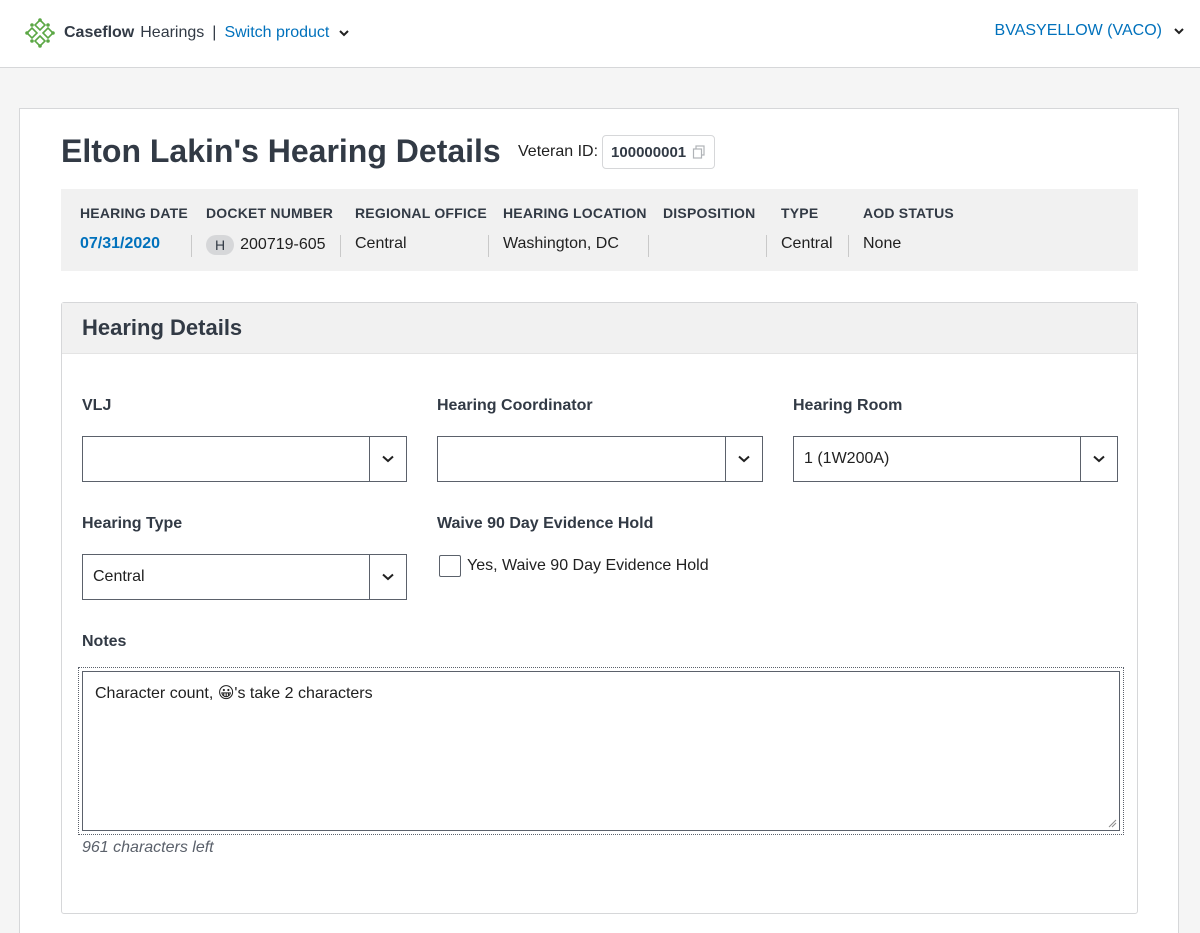 The height and width of the screenshot is (933, 1200). Describe the element at coordinates (244, 577) in the screenshot. I see `hearing-type-select: Central` at that location.